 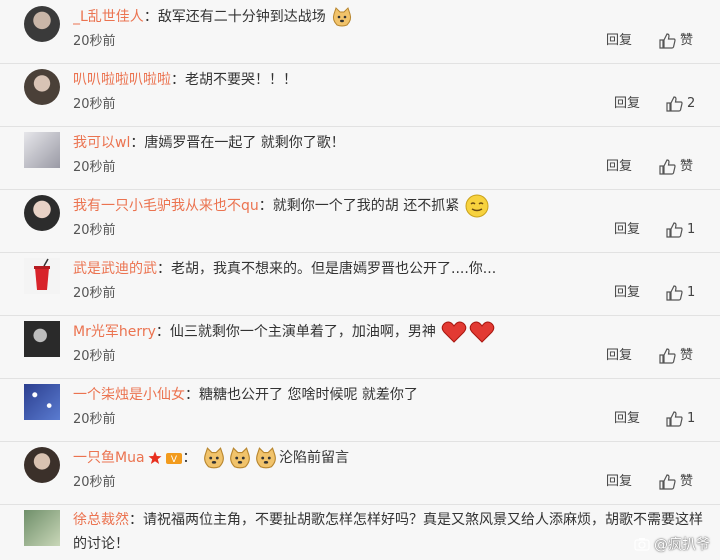 I want to click on comment-line: _L乱世佳人：敌军还有二十分钟到达战场, so click(x=388, y=17).